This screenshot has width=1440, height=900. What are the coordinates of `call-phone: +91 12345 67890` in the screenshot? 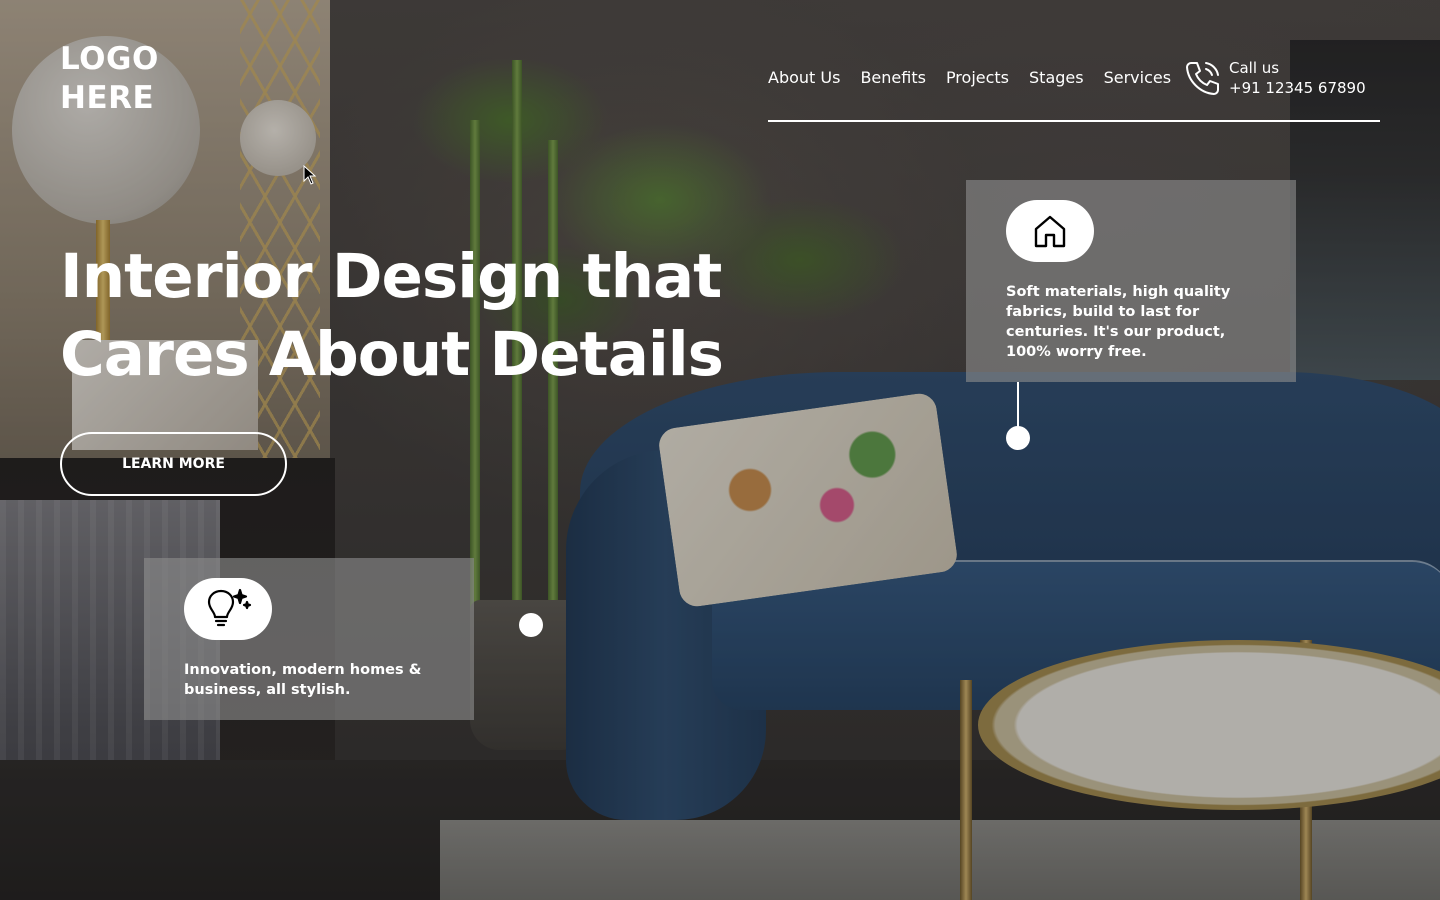 It's located at (1297, 88).